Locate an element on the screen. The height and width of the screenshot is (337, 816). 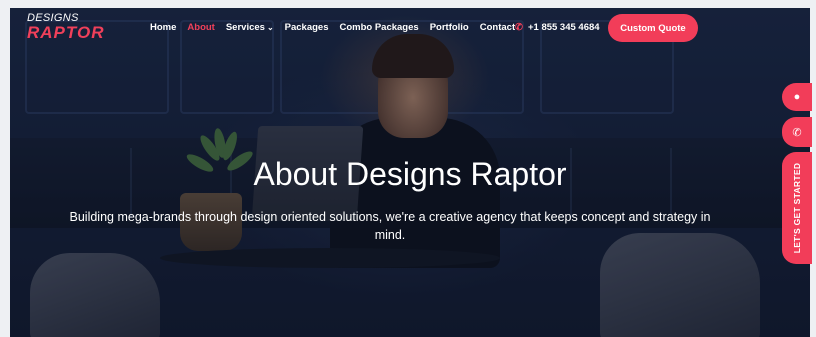
logo-line2: RAPTOR is located at coordinates (66, 32).